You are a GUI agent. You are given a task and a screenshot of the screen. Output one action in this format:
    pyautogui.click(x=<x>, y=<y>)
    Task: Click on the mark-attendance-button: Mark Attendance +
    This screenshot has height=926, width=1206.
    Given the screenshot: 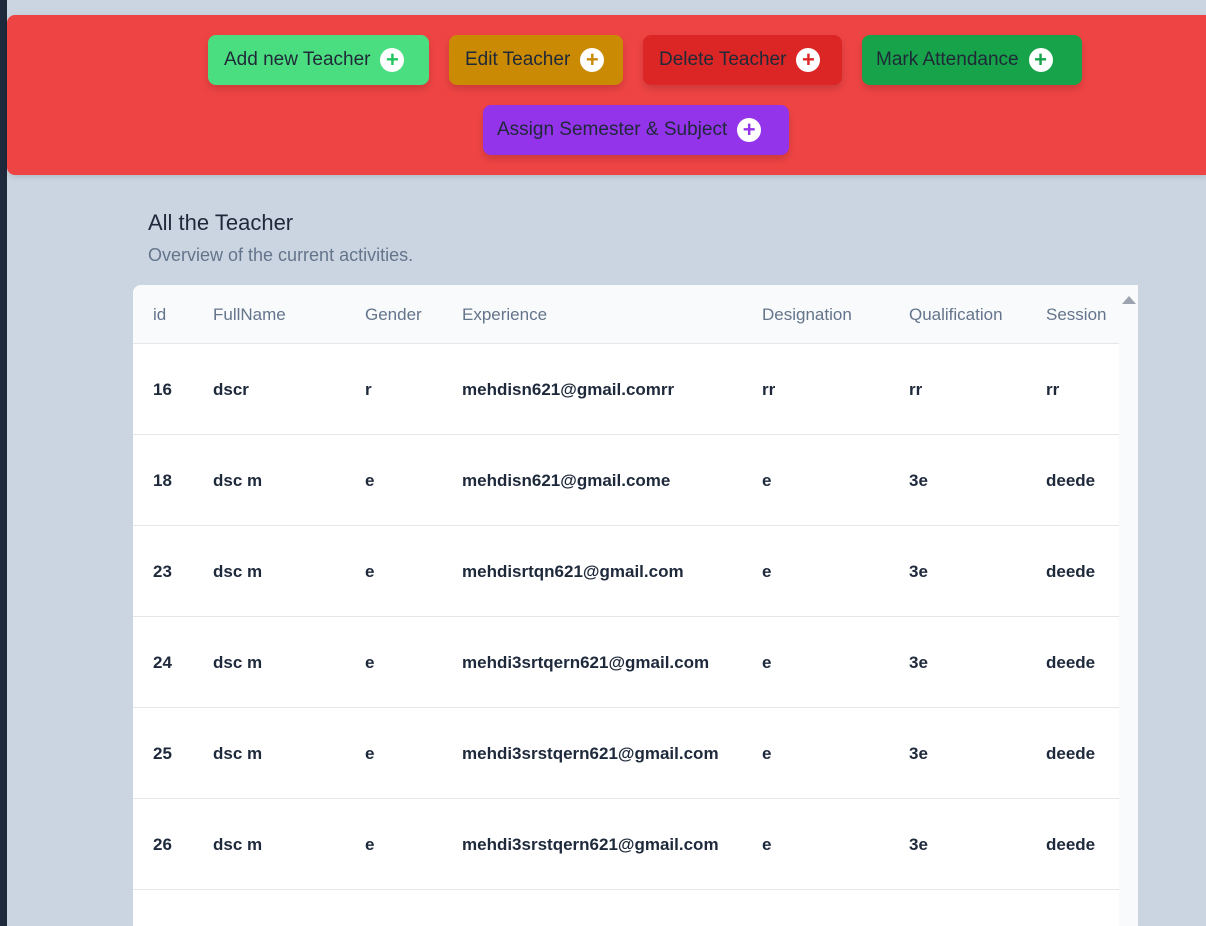 What is the action you would take?
    pyautogui.click(x=972, y=60)
    